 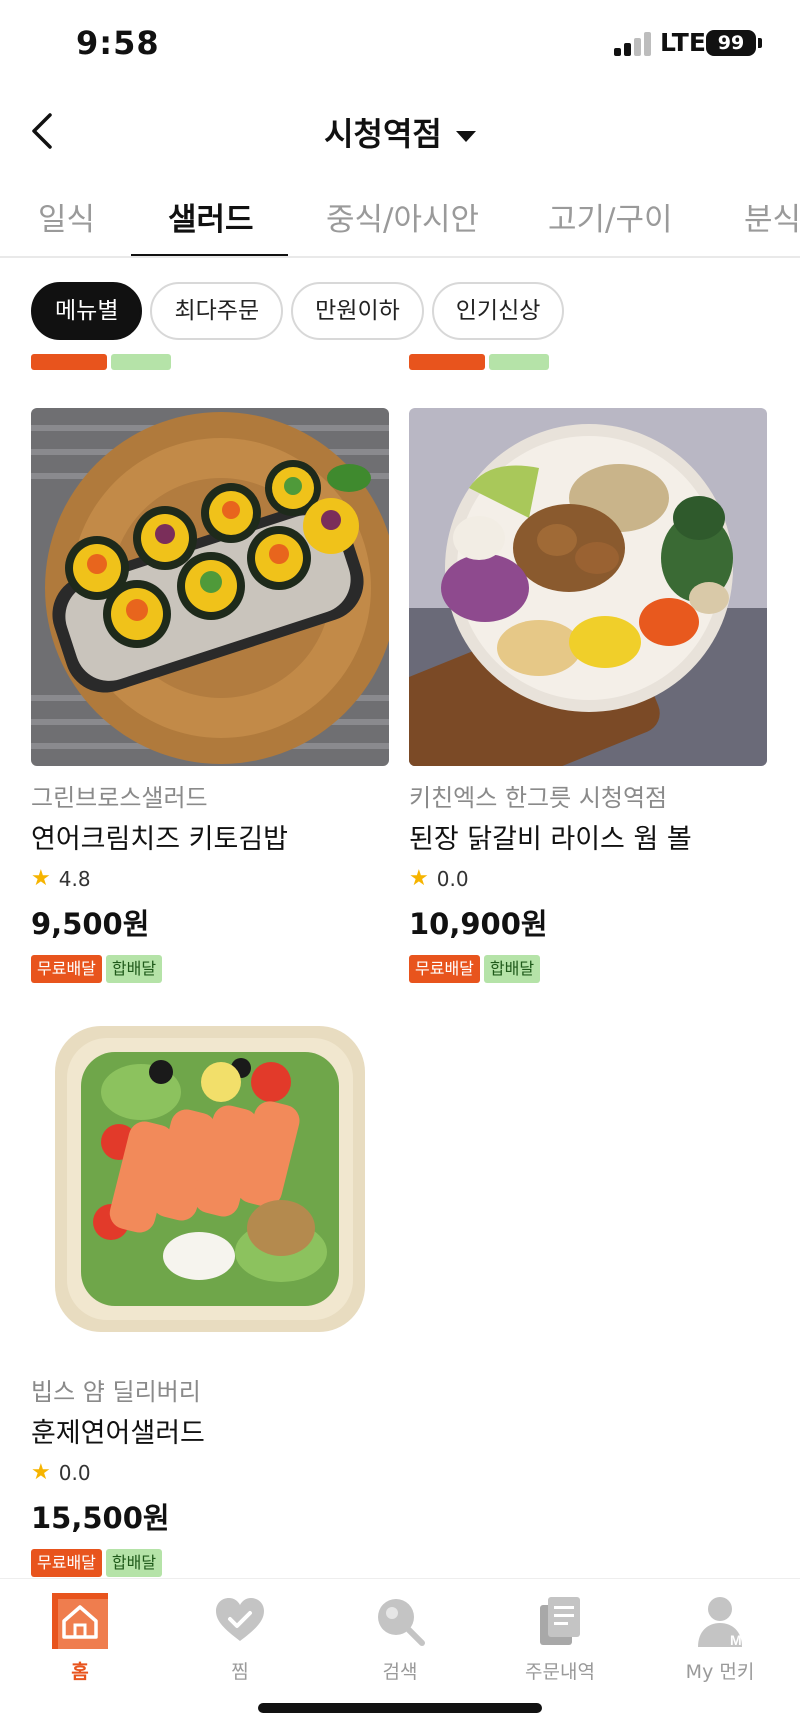 I want to click on product-name: 된장 닭갈비 라이스 웜 볼, so click(x=550, y=839).